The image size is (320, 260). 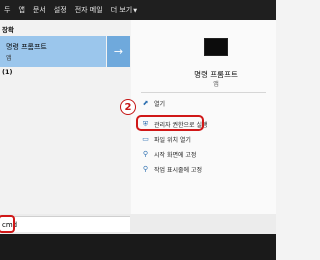 What do you see at coordinates (138, 247) in the screenshot?
I see `taskbar` at bounding box center [138, 247].